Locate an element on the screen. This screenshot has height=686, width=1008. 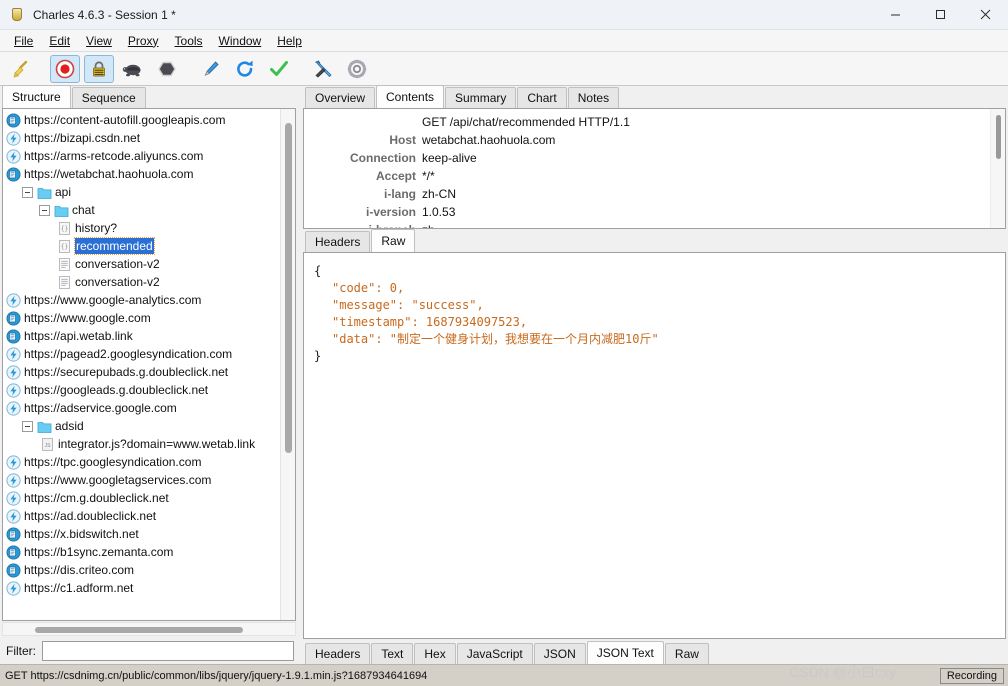
tree-row: api is located at coordinates (141, 192).